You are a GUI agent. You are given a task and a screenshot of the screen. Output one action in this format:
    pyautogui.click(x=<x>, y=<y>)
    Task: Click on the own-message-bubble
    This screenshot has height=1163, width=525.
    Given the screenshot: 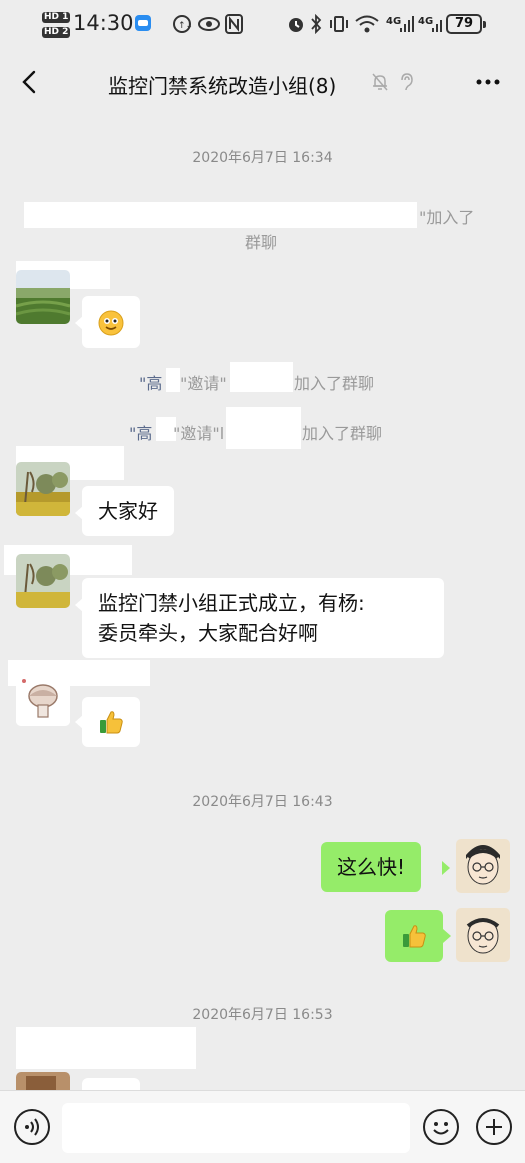 What is the action you would take?
    pyautogui.click(x=414, y=936)
    